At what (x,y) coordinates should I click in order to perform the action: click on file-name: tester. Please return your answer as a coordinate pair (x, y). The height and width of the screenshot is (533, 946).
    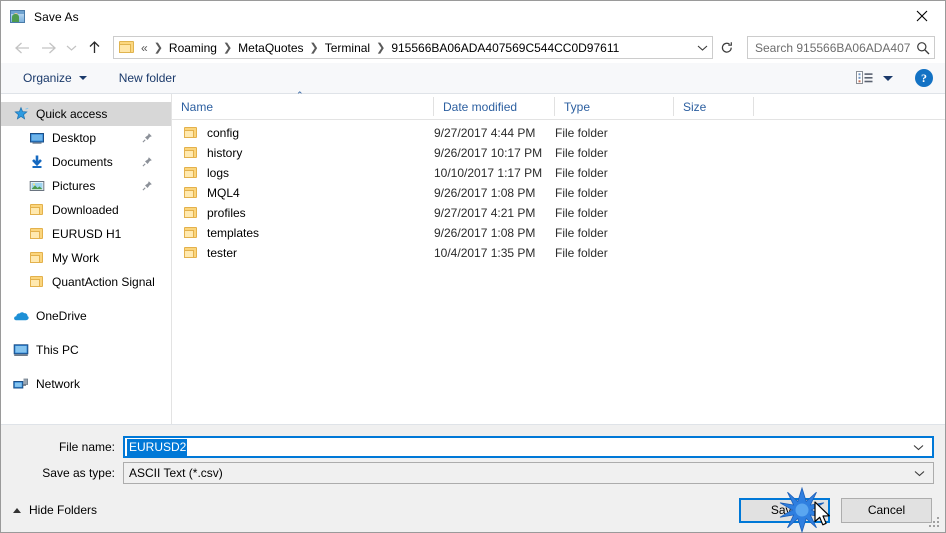
    Looking at the image, I should click on (222, 253).